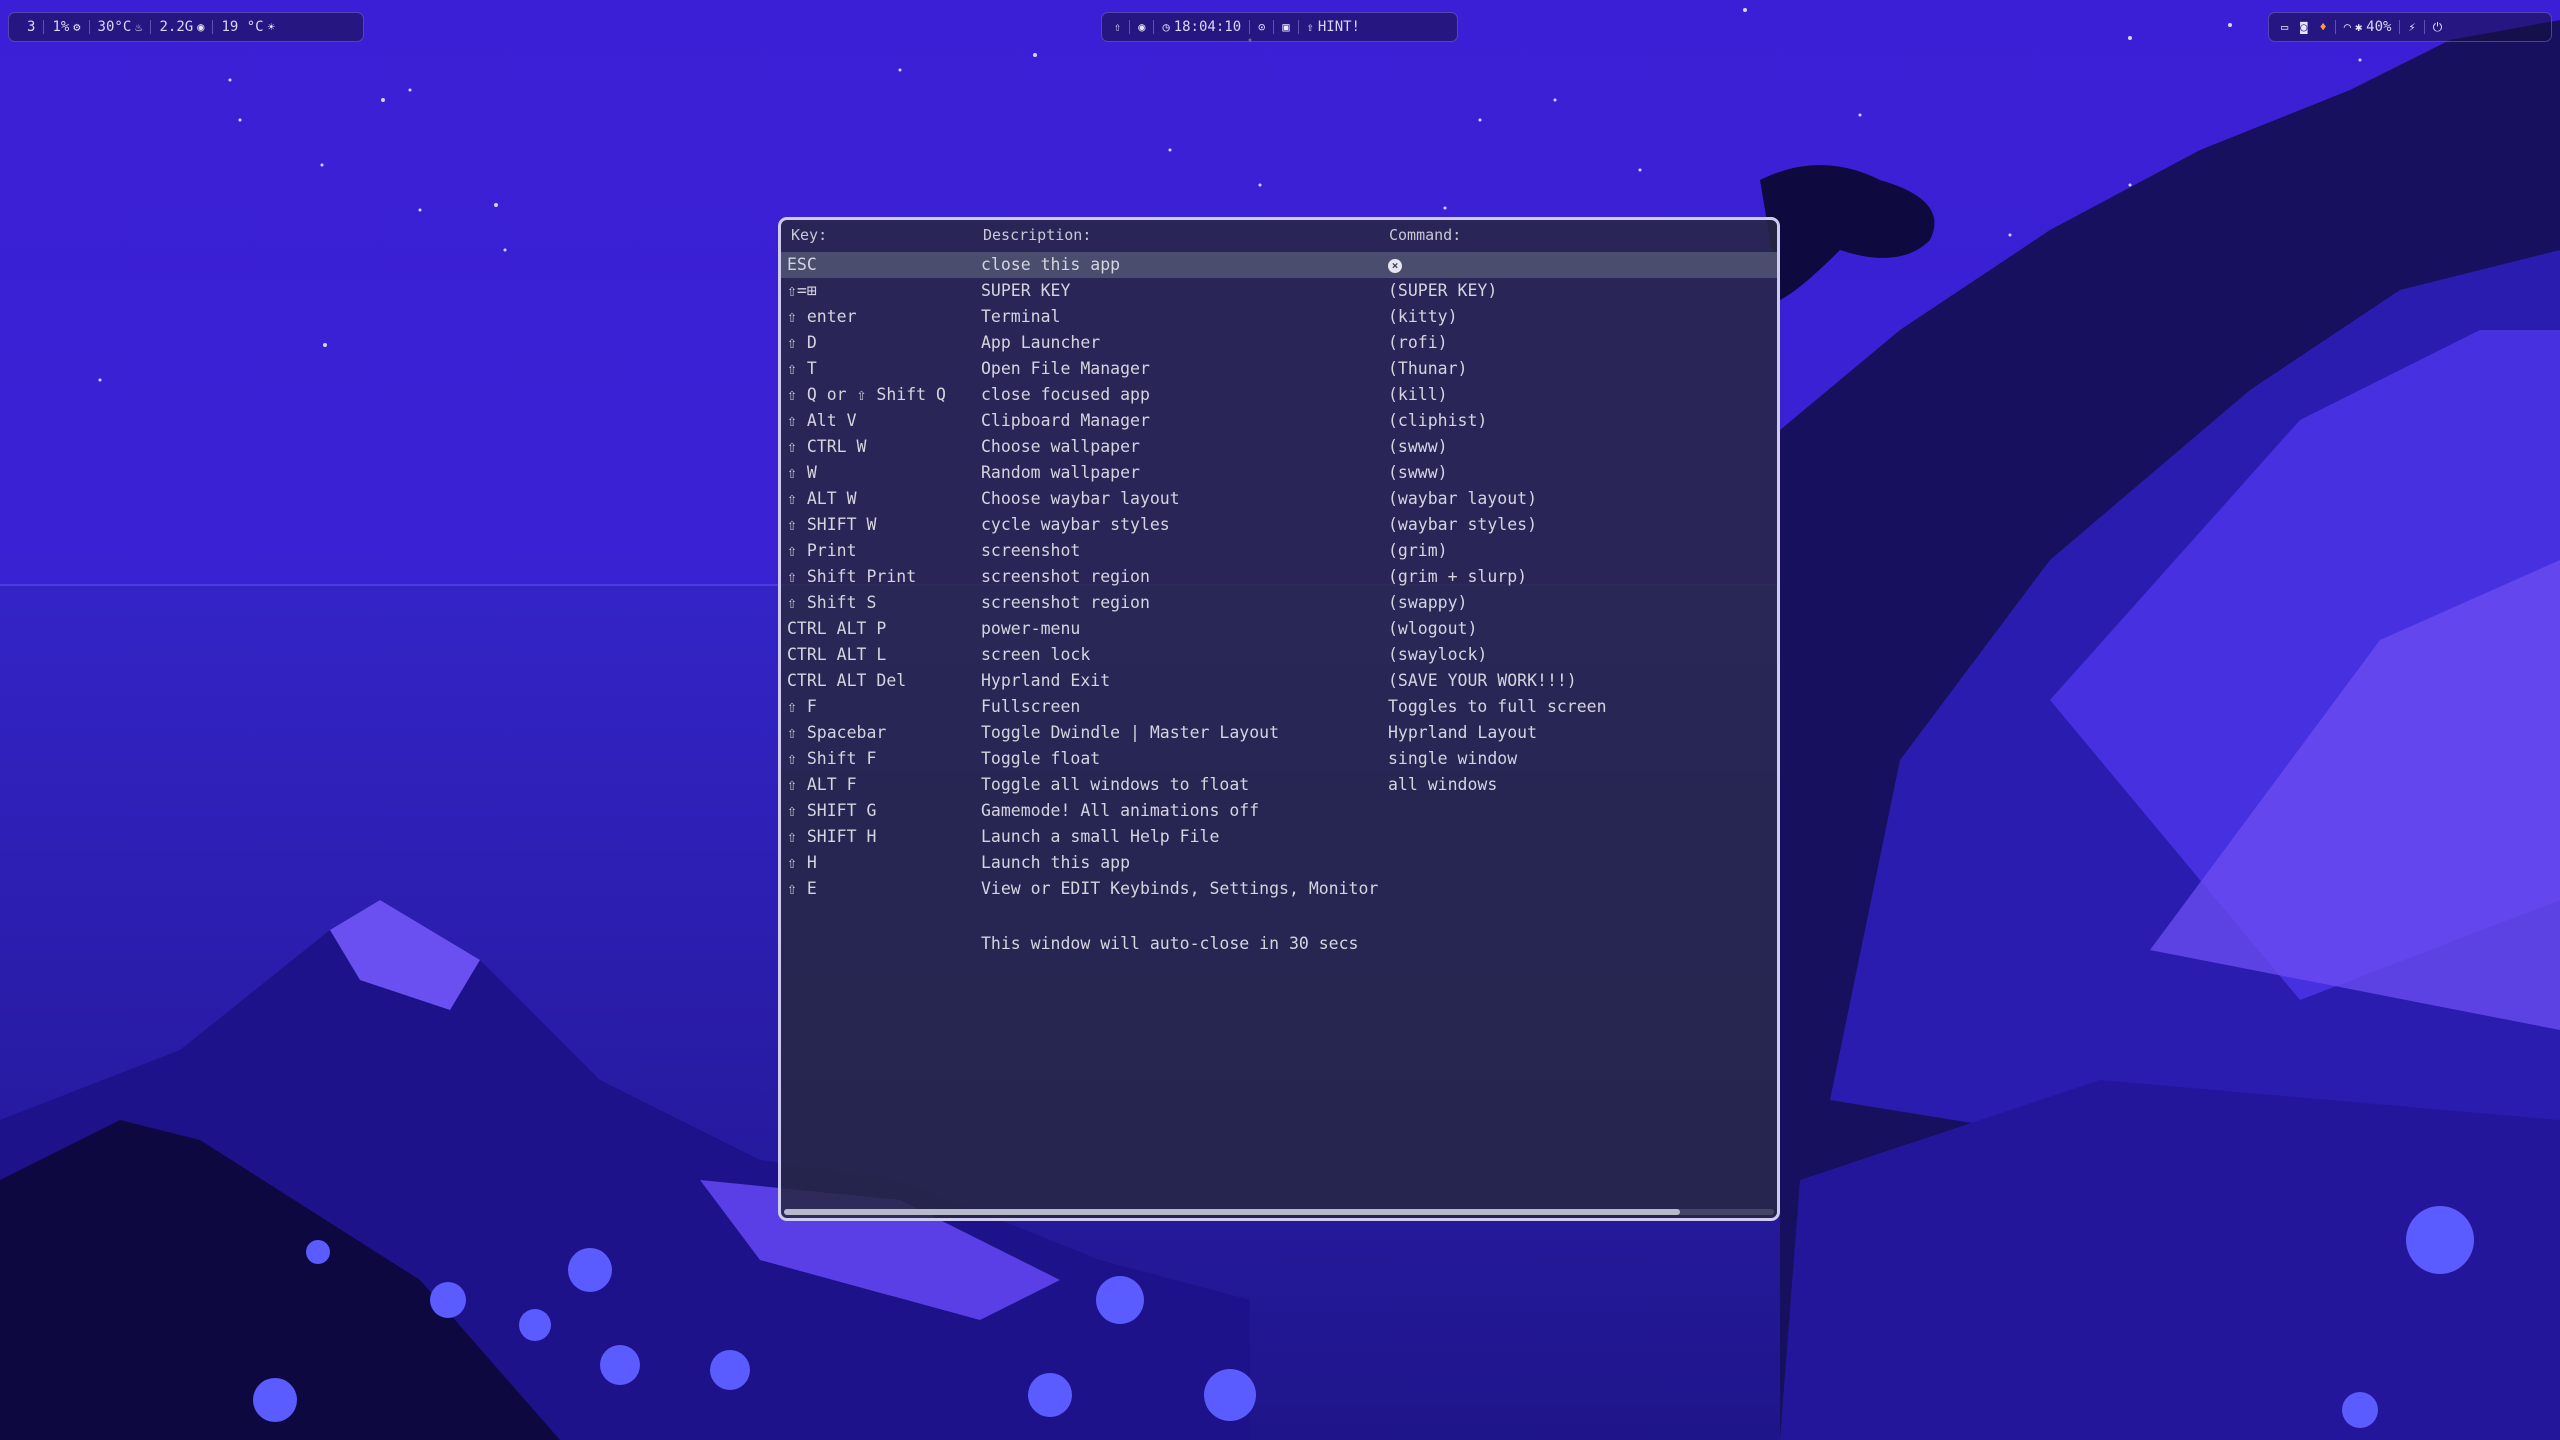  I want to click on row-description: App Launcher, so click(1041, 342).